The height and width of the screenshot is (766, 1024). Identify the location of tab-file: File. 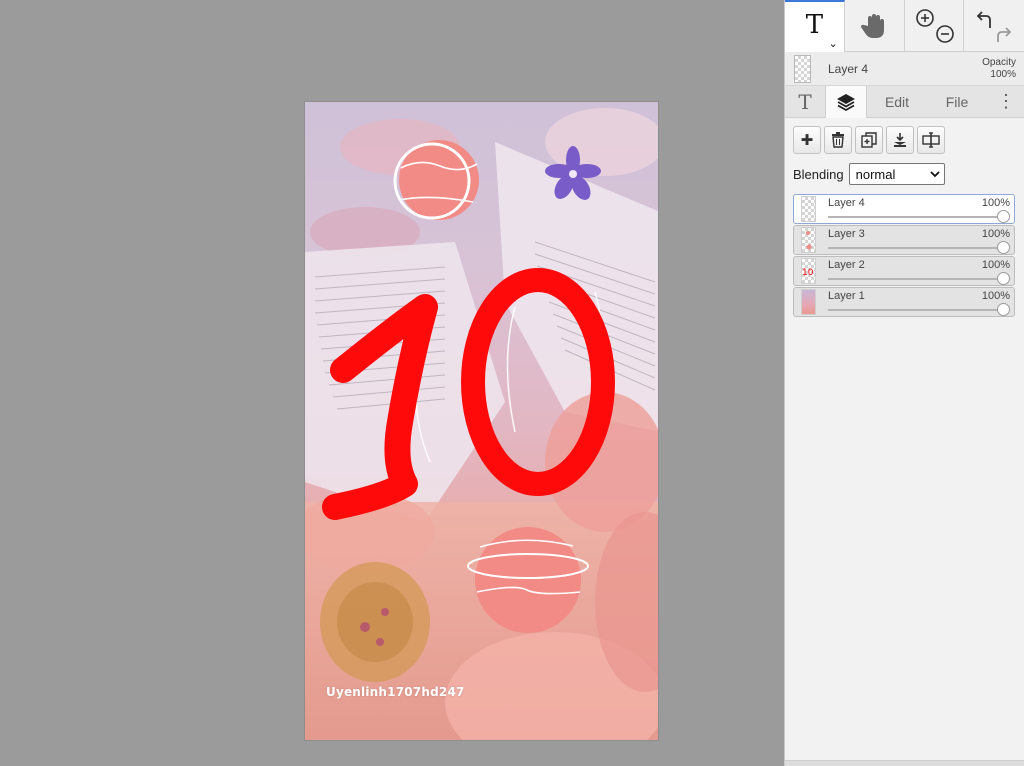
(957, 101).